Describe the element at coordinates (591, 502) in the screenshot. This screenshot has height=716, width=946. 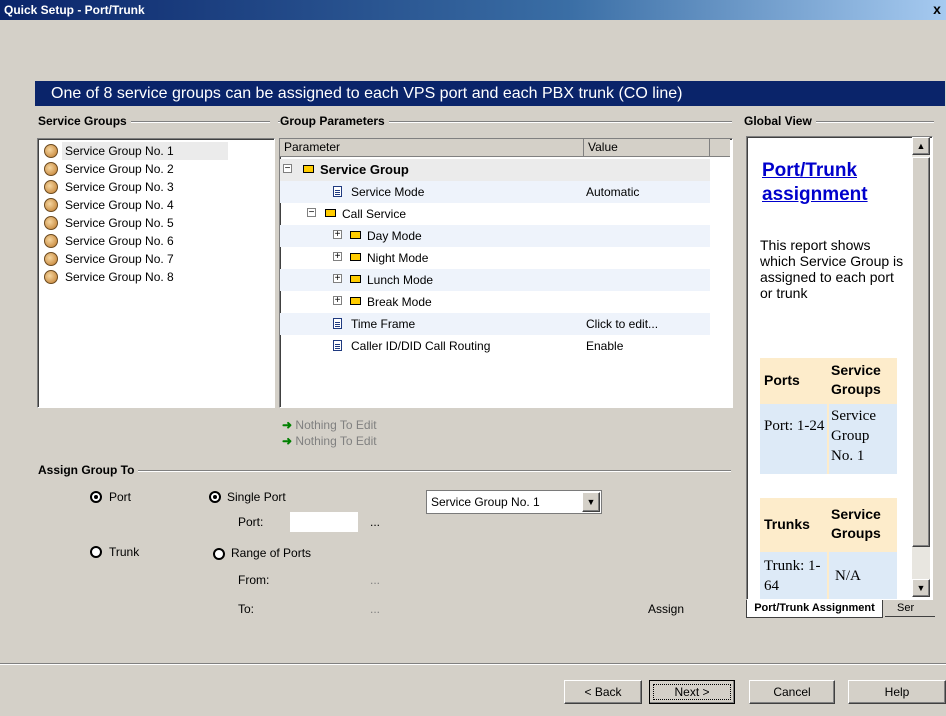
I see `chevron-down-icon: ▼` at that location.